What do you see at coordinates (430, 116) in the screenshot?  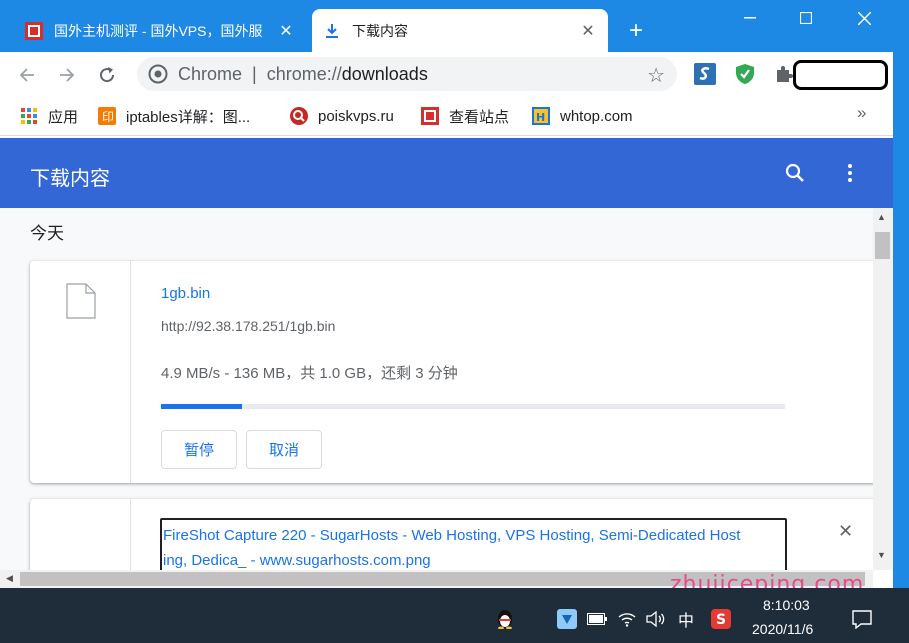 I see `red-bookmark-icon` at bounding box center [430, 116].